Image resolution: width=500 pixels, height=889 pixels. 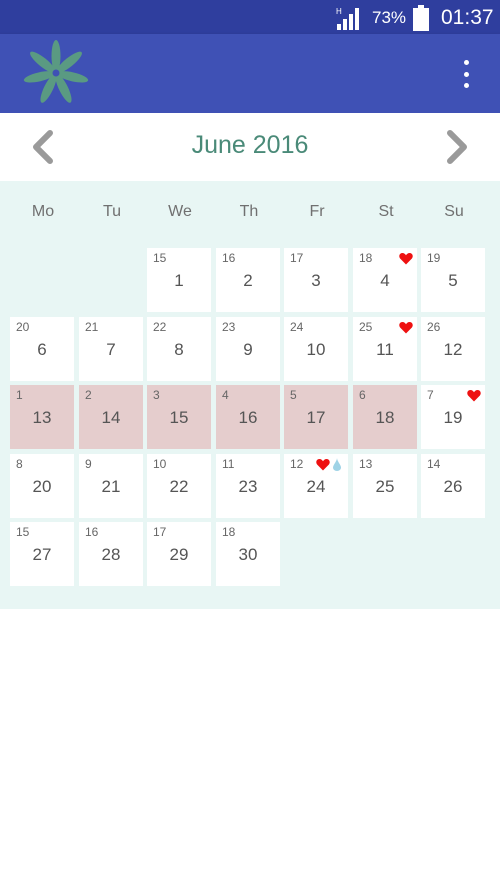 I want to click on day-cell: 15 27, so click(x=42, y=554).